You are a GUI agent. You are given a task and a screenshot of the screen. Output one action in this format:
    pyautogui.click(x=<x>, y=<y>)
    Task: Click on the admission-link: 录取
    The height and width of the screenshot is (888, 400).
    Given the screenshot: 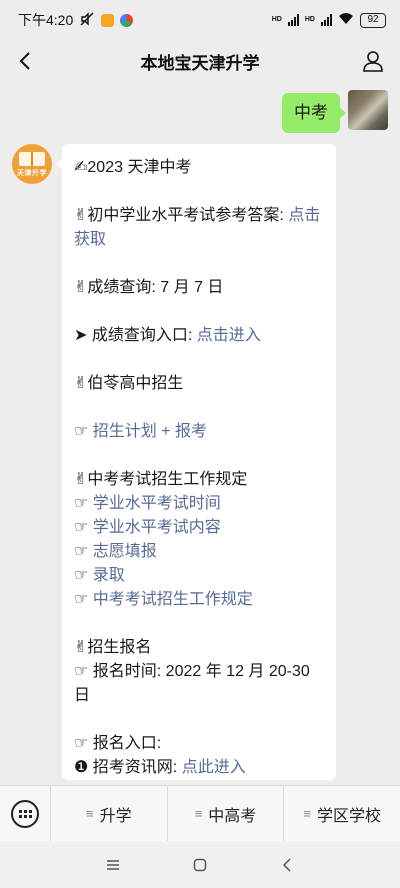 What is the action you would take?
    pyautogui.click(x=109, y=575)
    